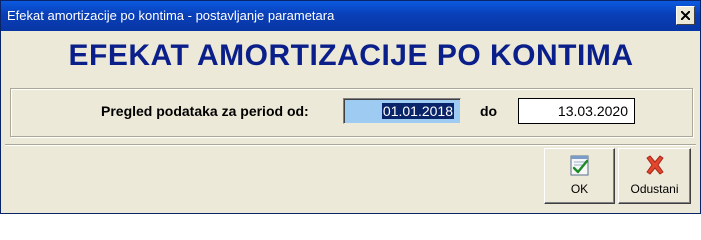 The height and width of the screenshot is (240, 701). What do you see at coordinates (579, 189) in the screenshot?
I see `ok-label: OK` at bounding box center [579, 189].